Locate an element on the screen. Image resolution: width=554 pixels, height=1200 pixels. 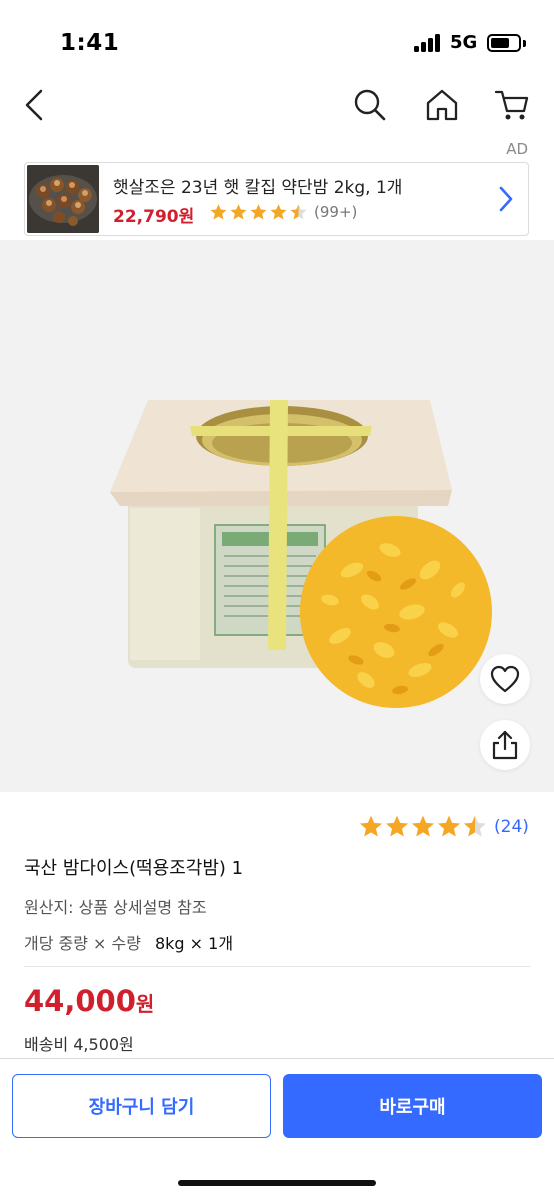
product-rating: (24) is located at coordinates (443, 827).